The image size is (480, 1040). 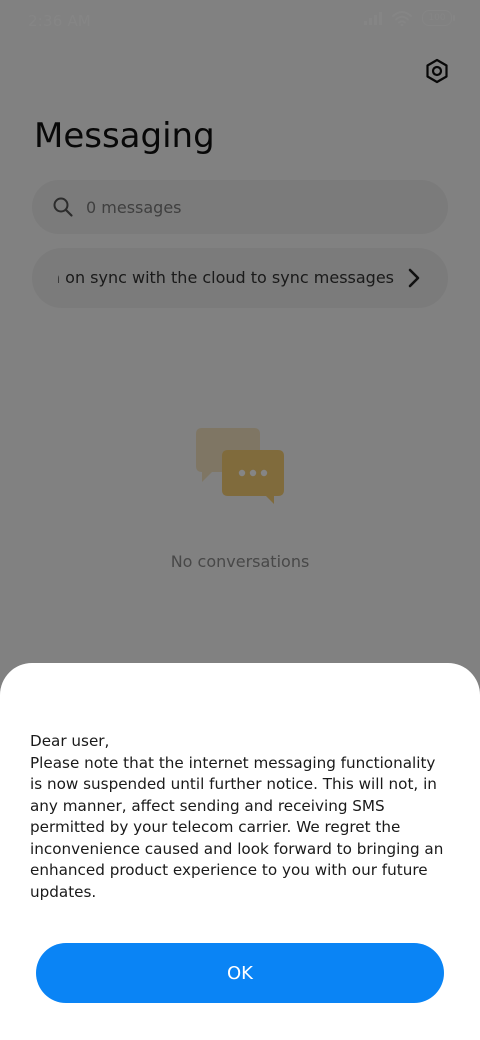 I want to click on ok-button: OK, so click(x=240, y=973).